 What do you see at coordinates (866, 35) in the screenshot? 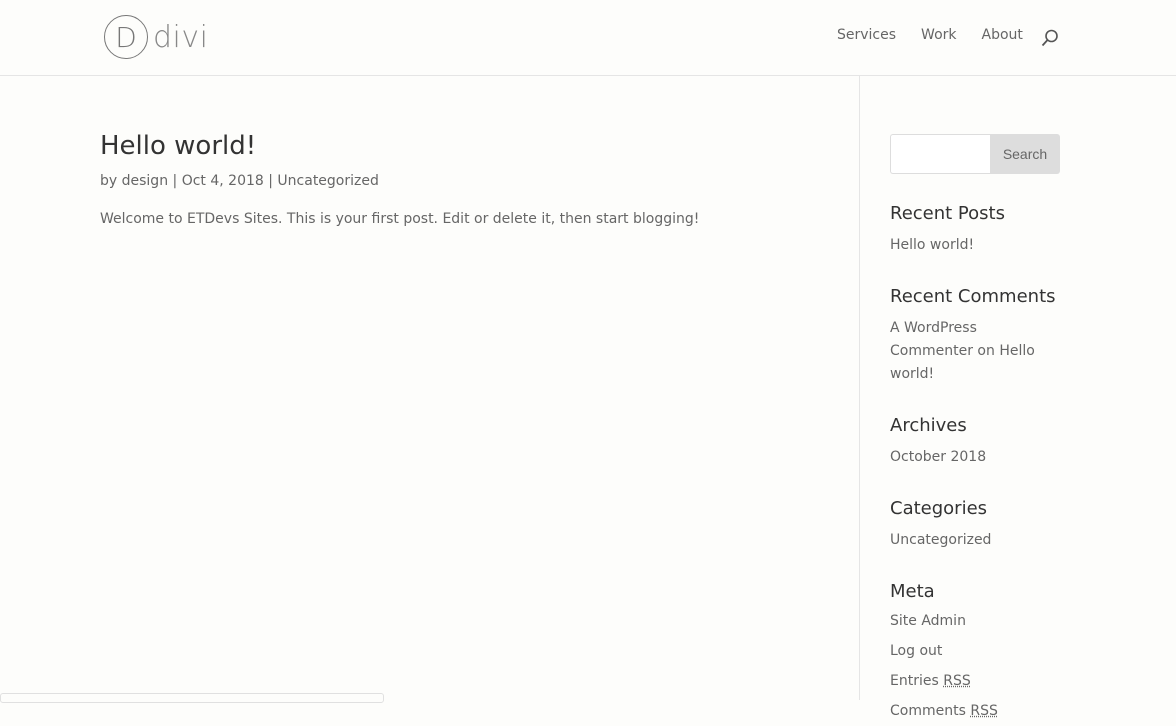
I see `nav-services: Services` at bounding box center [866, 35].